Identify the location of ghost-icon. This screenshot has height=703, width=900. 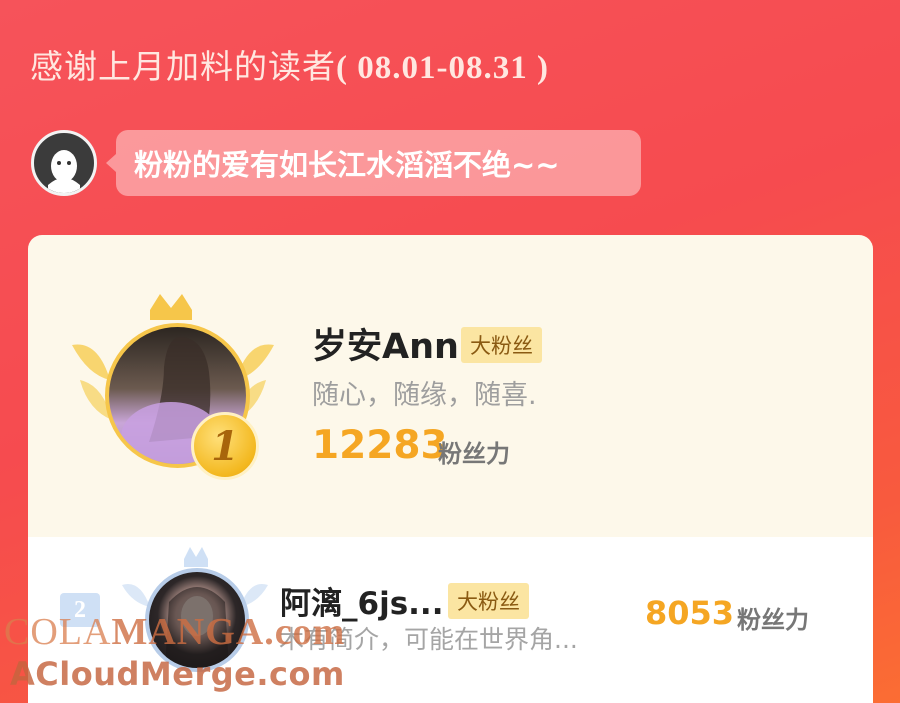
(64, 171).